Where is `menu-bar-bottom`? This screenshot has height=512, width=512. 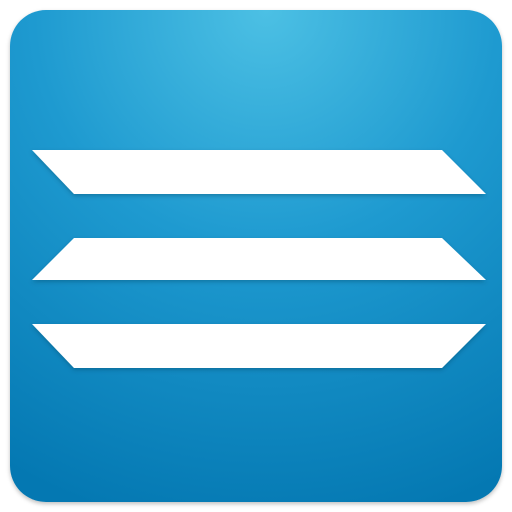 menu-bar-bottom is located at coordinates (259, 346).